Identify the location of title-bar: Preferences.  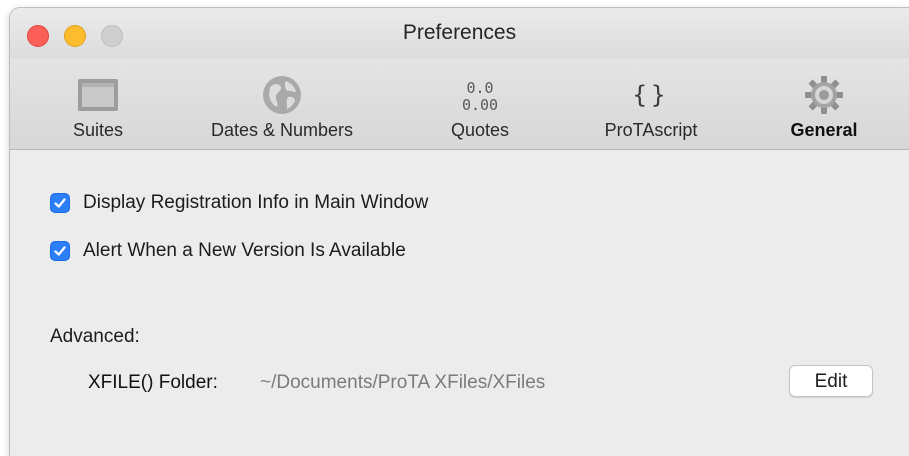
(459, 33).